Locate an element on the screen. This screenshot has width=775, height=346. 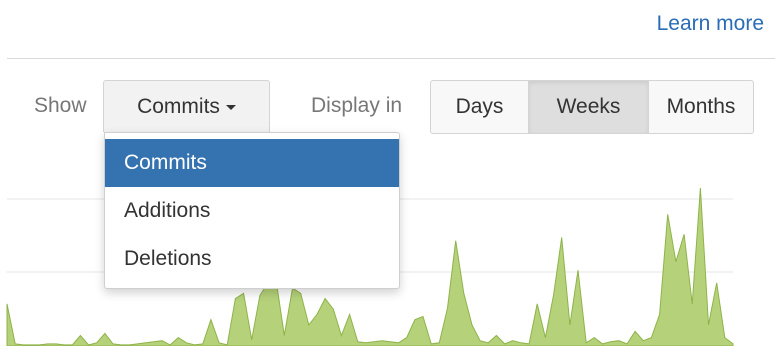
menu-item-additions: Additions is located at coordinates (252, 211).